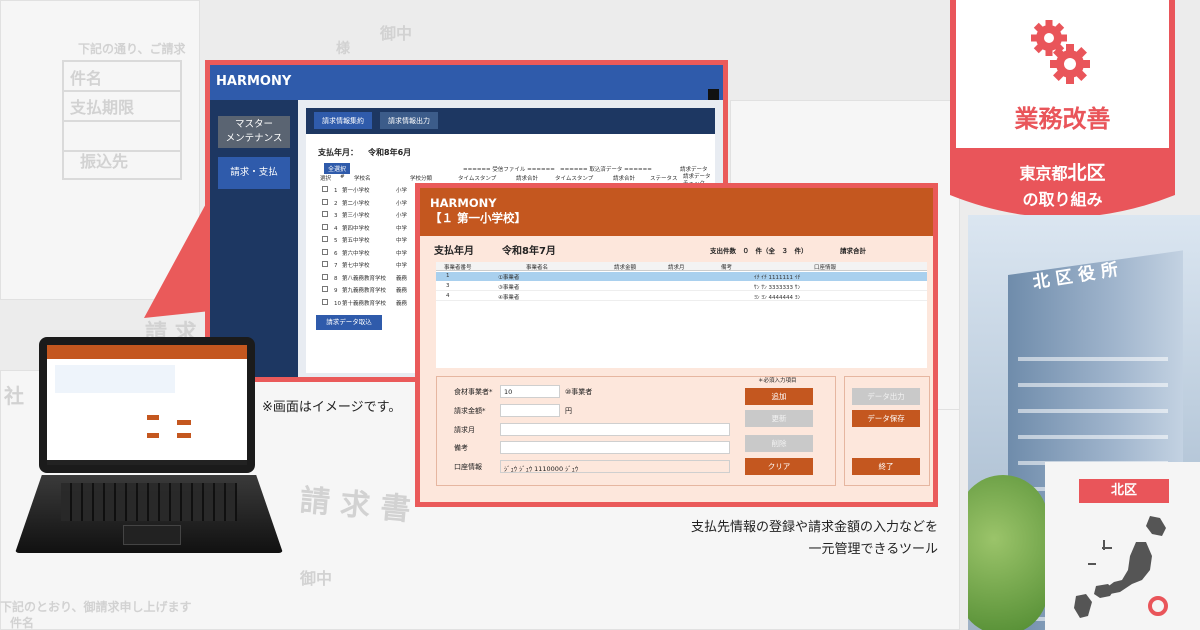  I want to click on background-text: 振込先, so click(104, 161).